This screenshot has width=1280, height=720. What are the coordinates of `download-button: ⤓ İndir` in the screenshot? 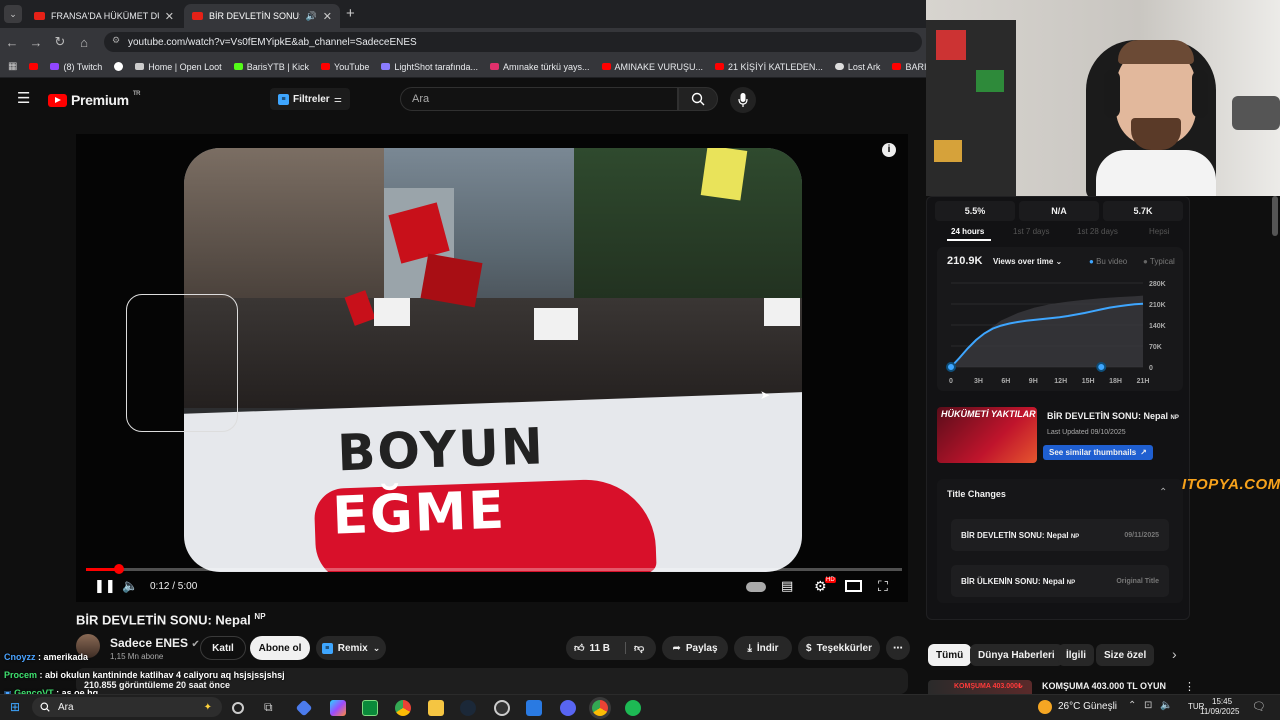 It's located at (763, 648).